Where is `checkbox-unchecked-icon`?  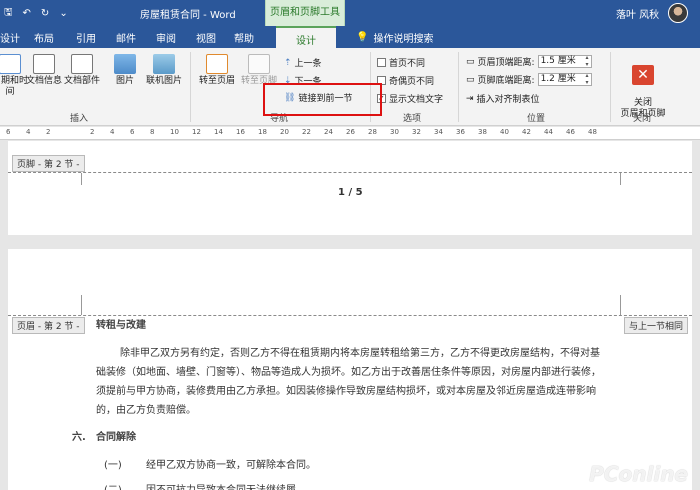
checkbox-unchecked-icon is located at coordinates (381, 62).